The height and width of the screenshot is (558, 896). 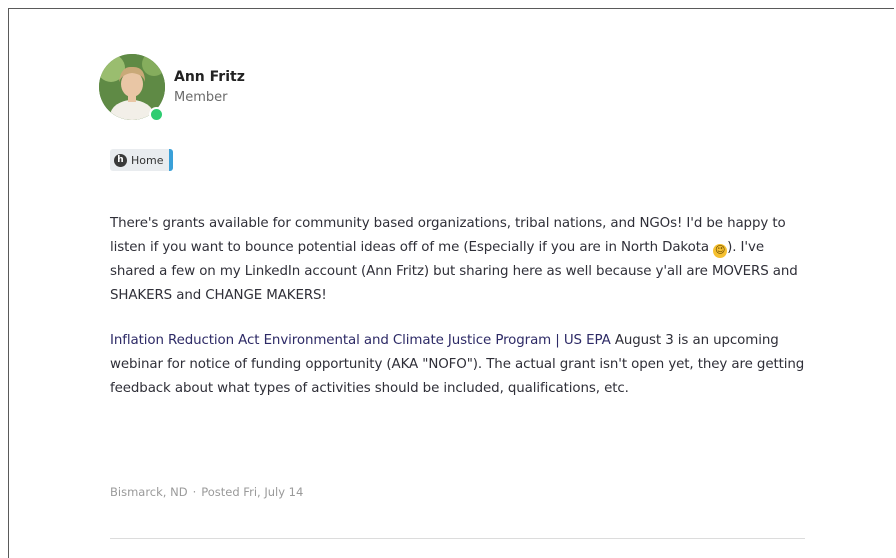 I want to click on post-meta: Bismarck, ND · Posted Fri, July 14, so click(x=206, y=492).